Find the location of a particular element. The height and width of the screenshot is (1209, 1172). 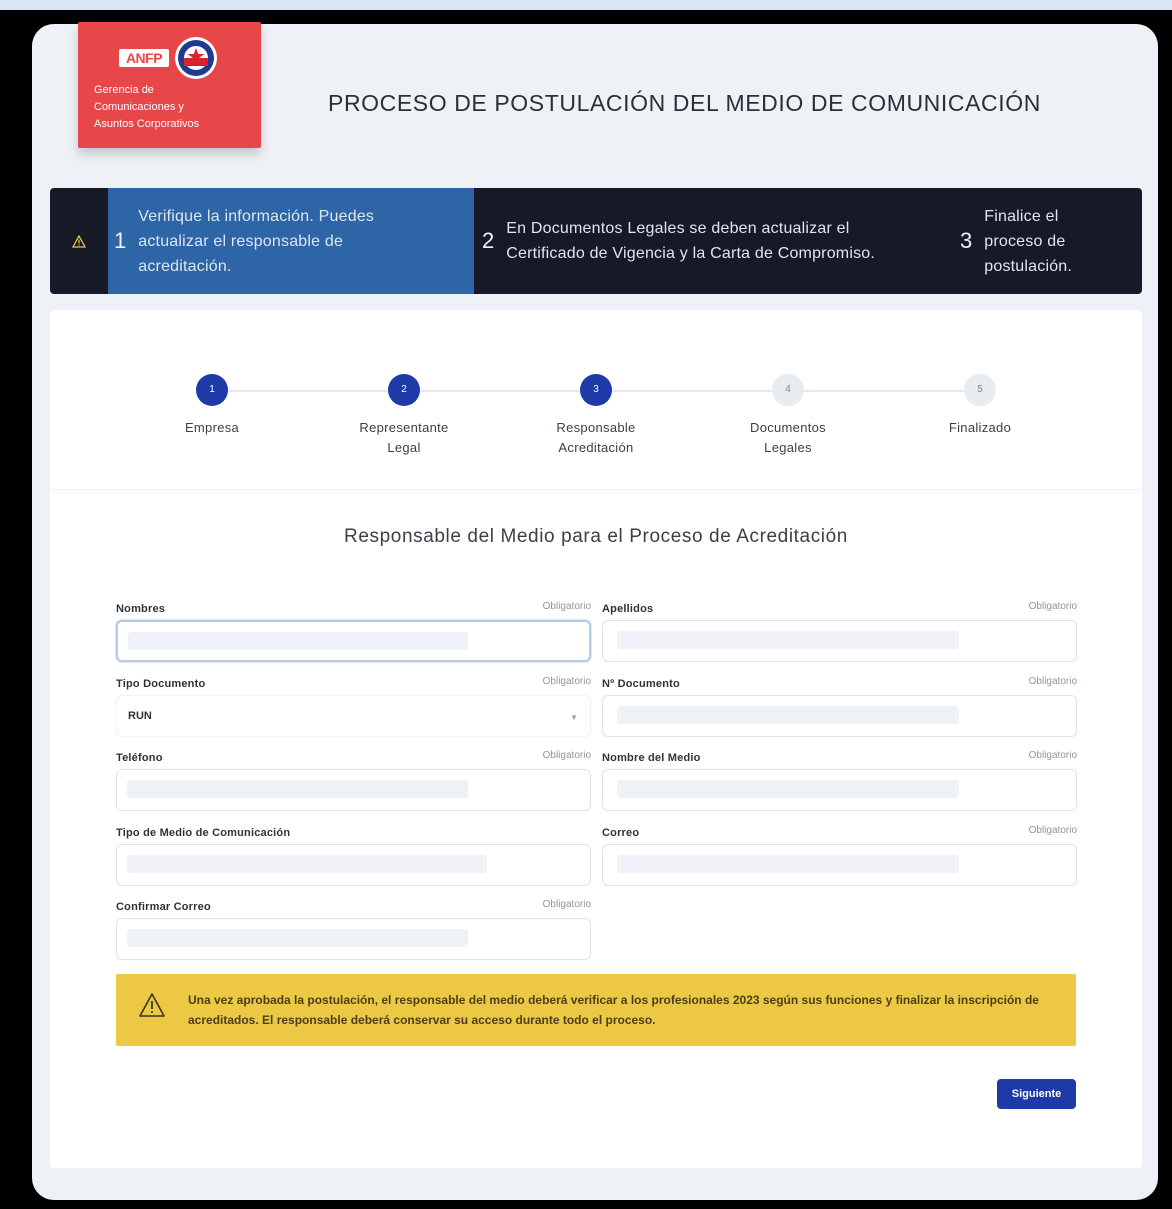

banner-step-number: 1 is located at coordinates (120, 240).